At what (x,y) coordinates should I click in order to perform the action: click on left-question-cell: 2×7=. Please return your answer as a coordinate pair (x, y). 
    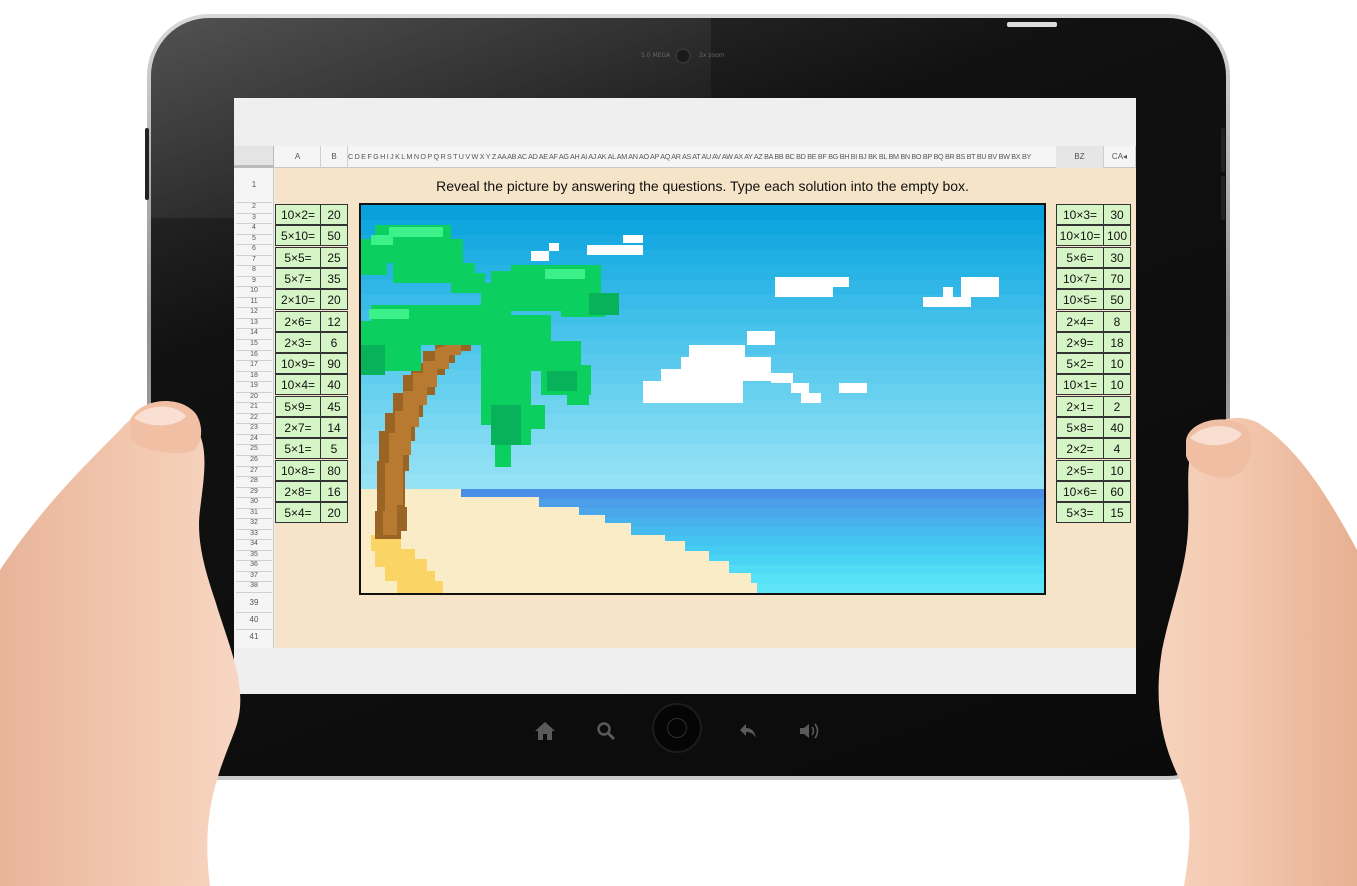
    Looking at the image, I should click on (298, 427).